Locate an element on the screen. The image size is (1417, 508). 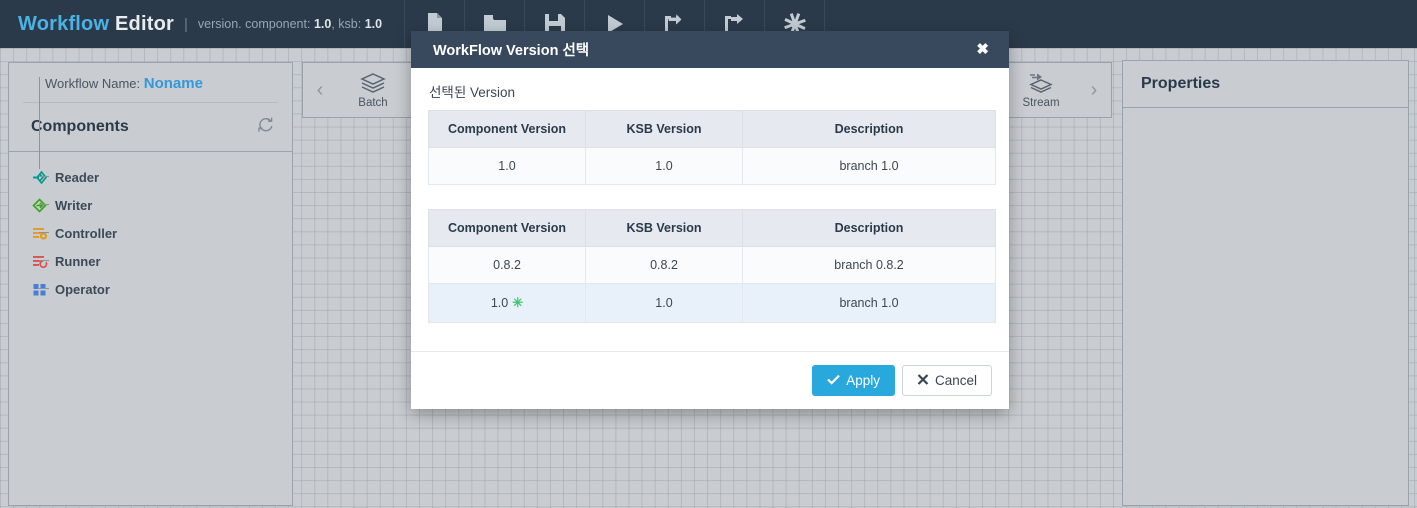
cancel-button-label: Cancel is located at coordinates (955, 380).